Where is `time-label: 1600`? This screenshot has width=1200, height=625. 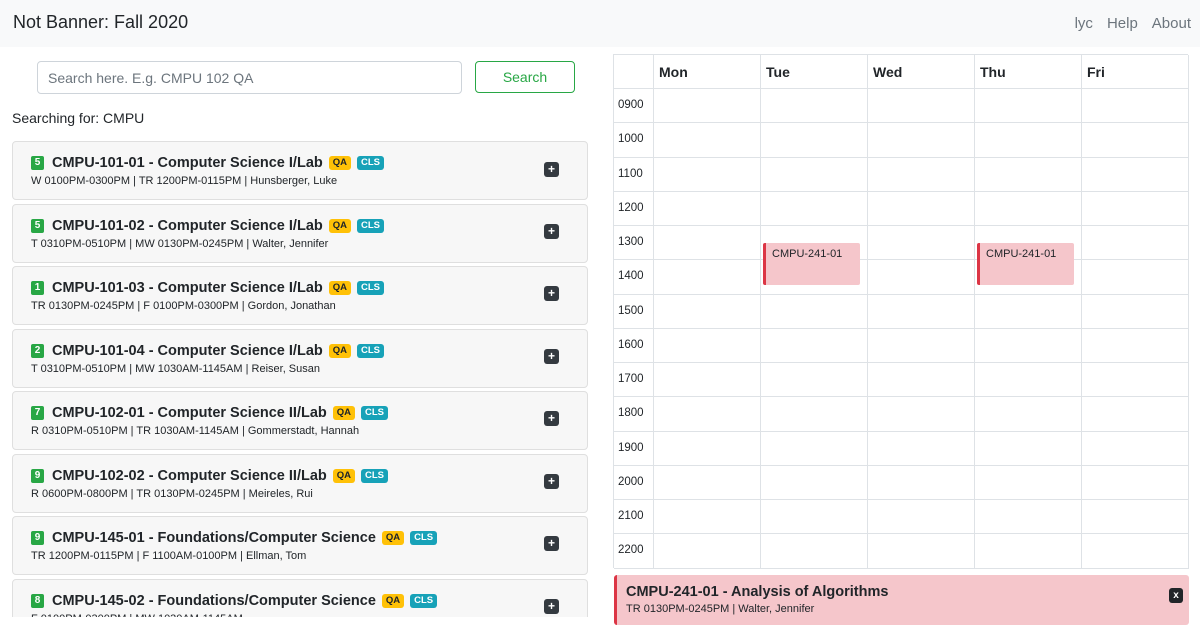 time-label: 1600 is located at coordinates (634, 345).